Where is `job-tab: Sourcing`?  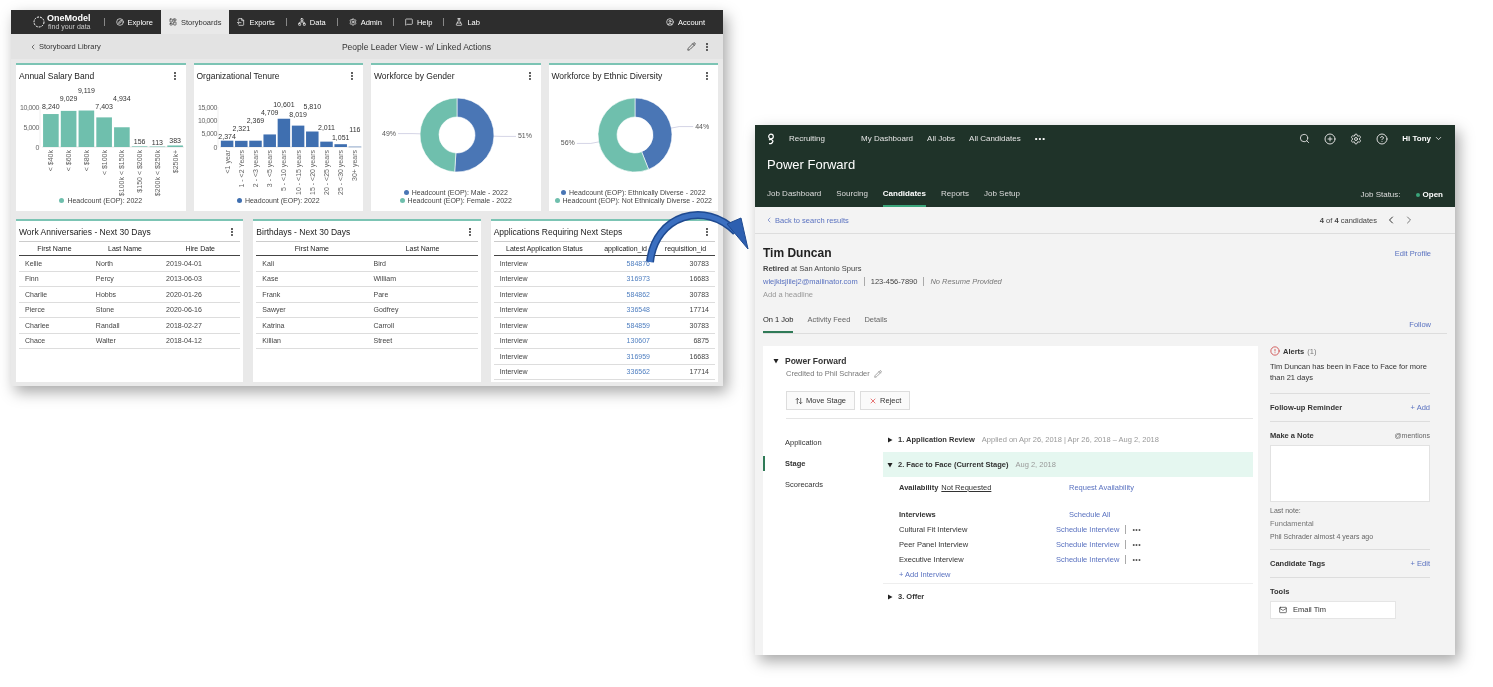 job-tab: Sourcing is located at coordinates (852, 194).